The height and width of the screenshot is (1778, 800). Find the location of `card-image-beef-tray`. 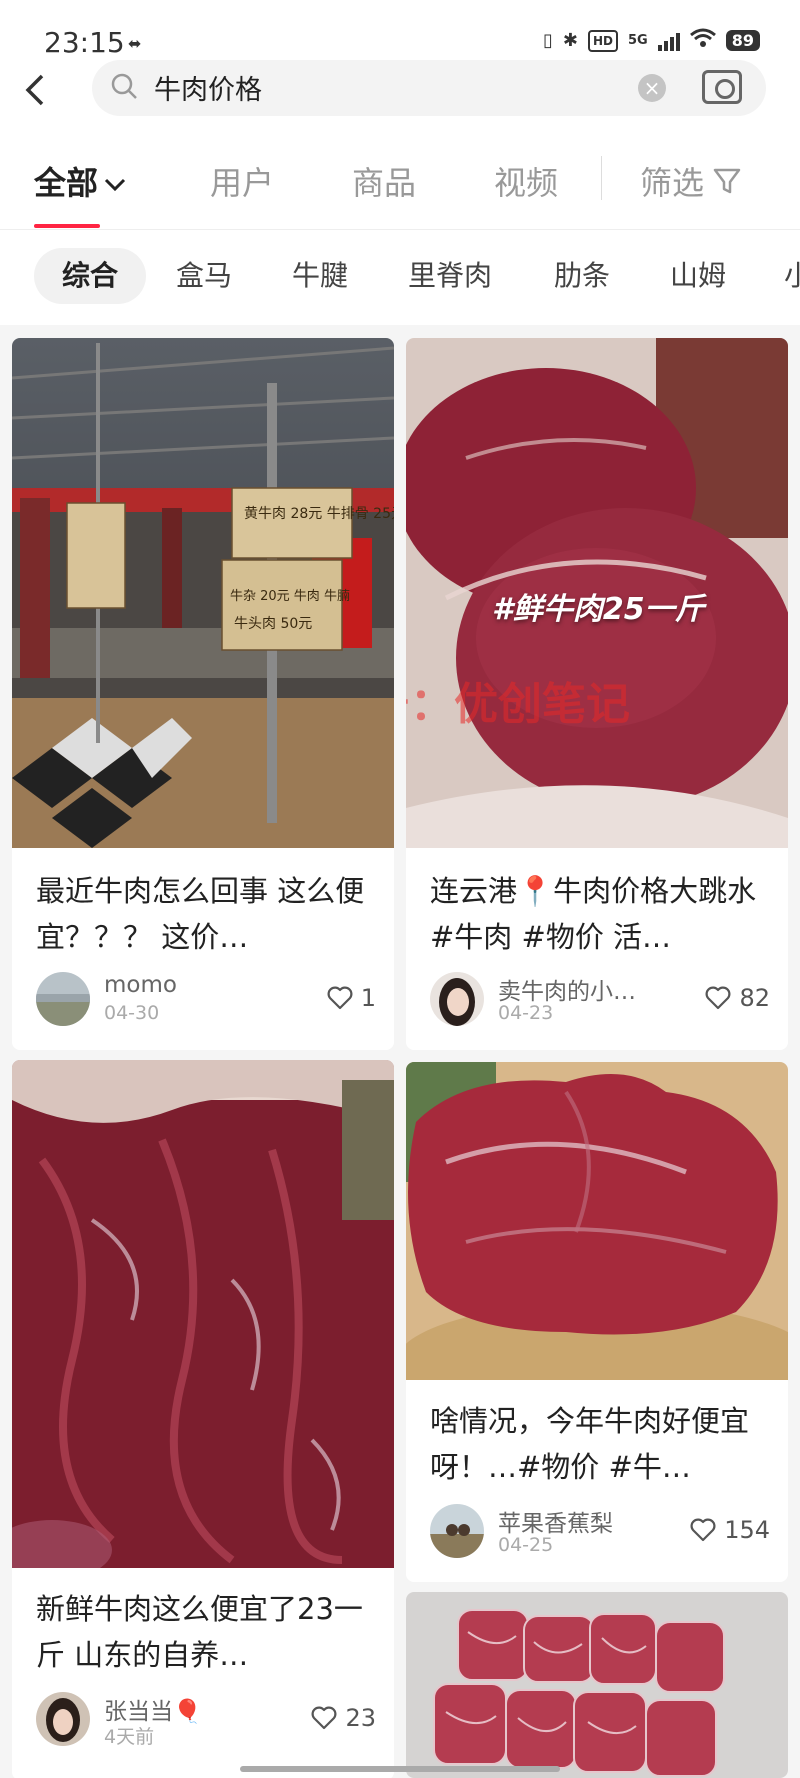

card-image-beef-tray is located at coordinates (597, 1221).